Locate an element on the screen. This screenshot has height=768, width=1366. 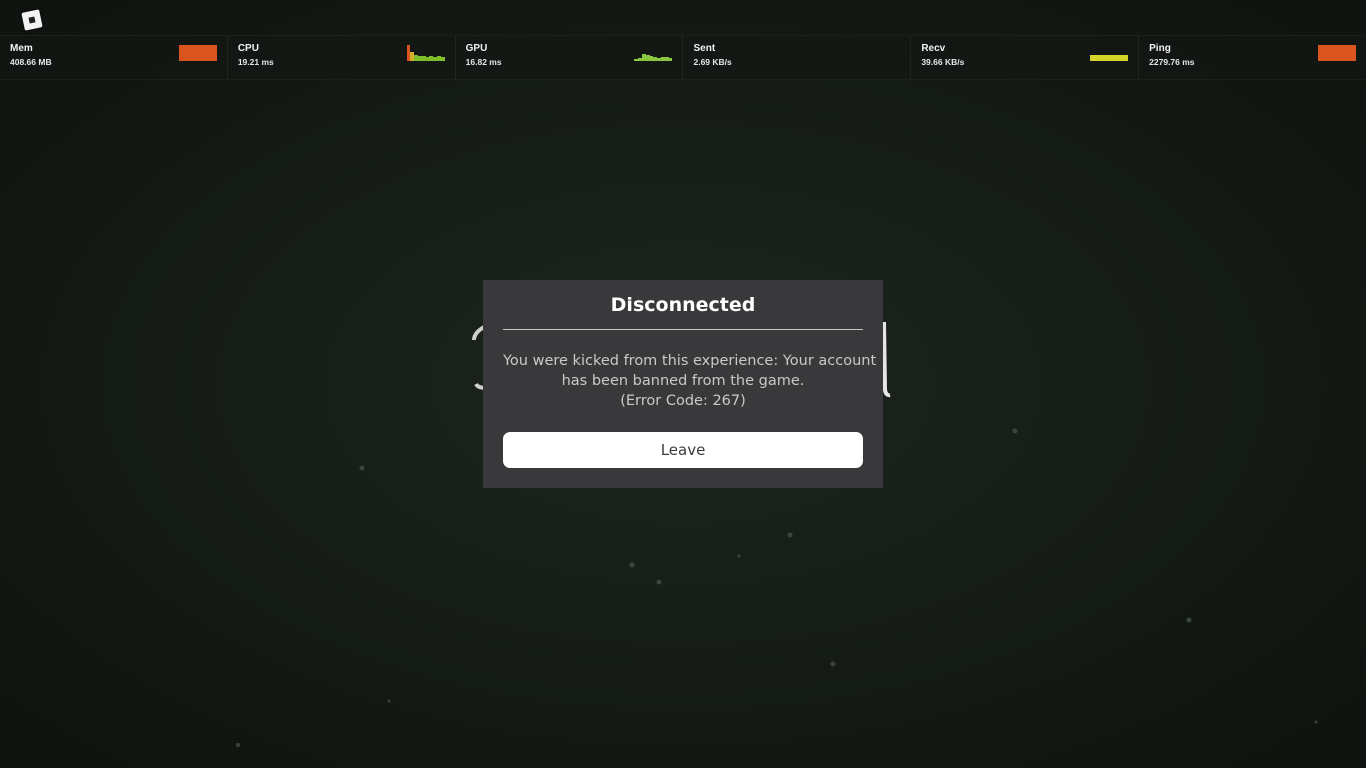
leave-button: Leave is located at coordinates (683, 450).